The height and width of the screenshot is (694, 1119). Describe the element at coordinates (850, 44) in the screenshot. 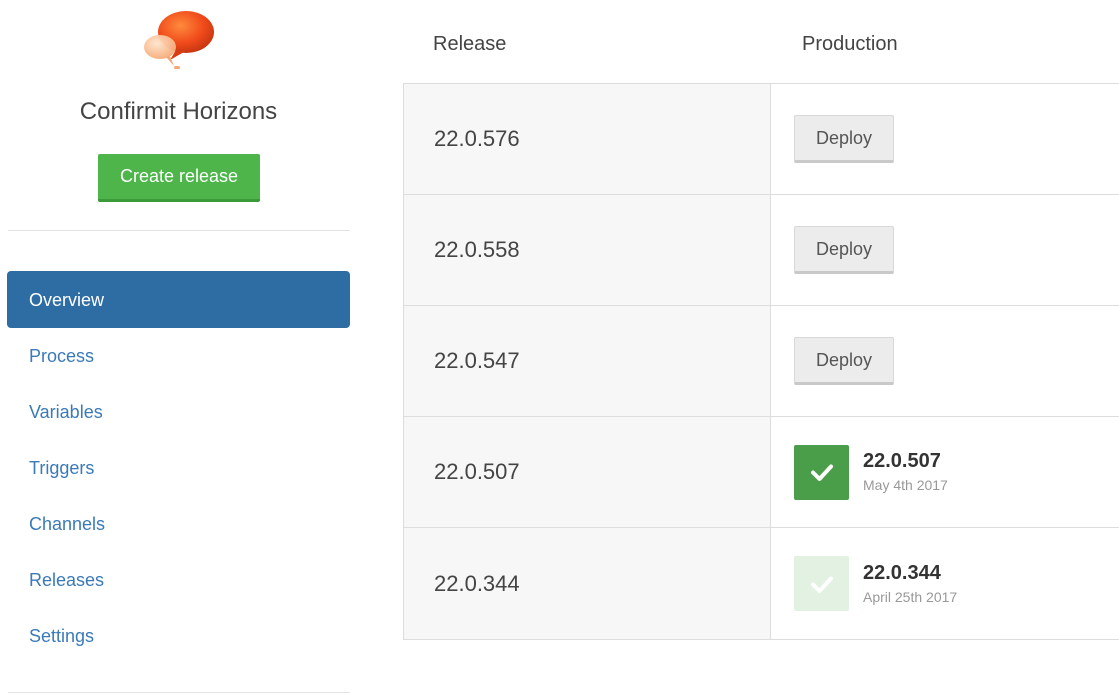

I see `column-header-production: Production` at that location.